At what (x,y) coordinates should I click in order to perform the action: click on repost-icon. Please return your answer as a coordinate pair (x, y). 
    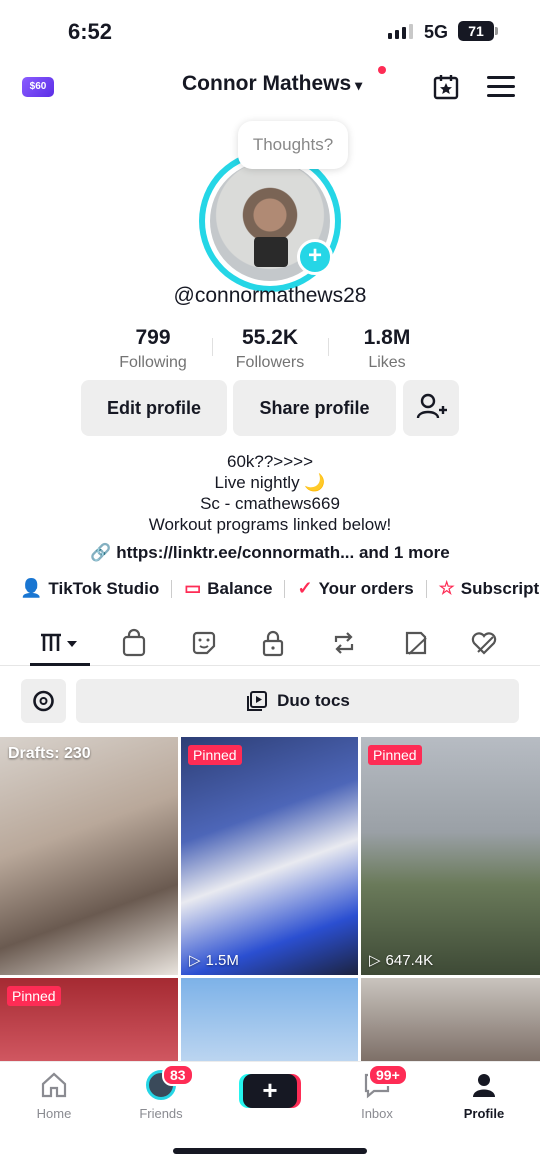
    Looking at the image, I should click on (344, 643).